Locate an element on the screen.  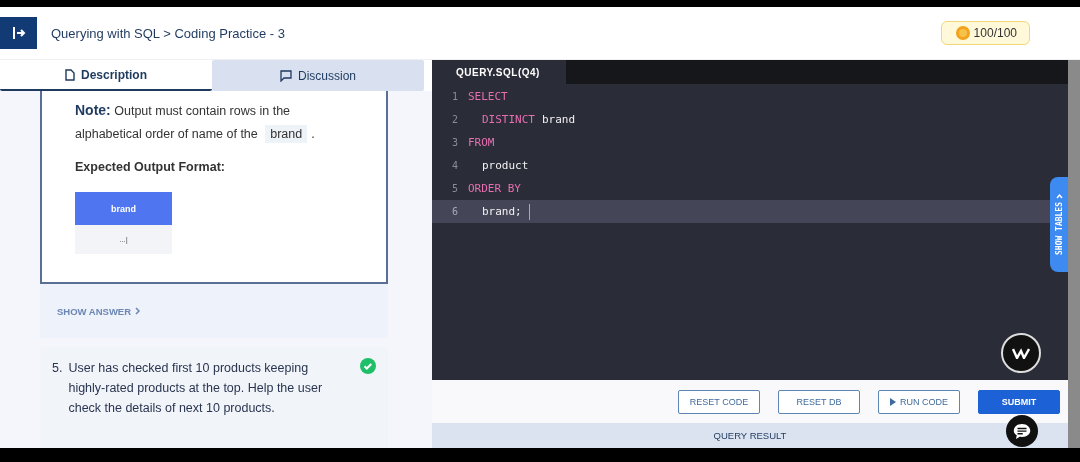
collapse-icon is located at coordinates (18, 33).